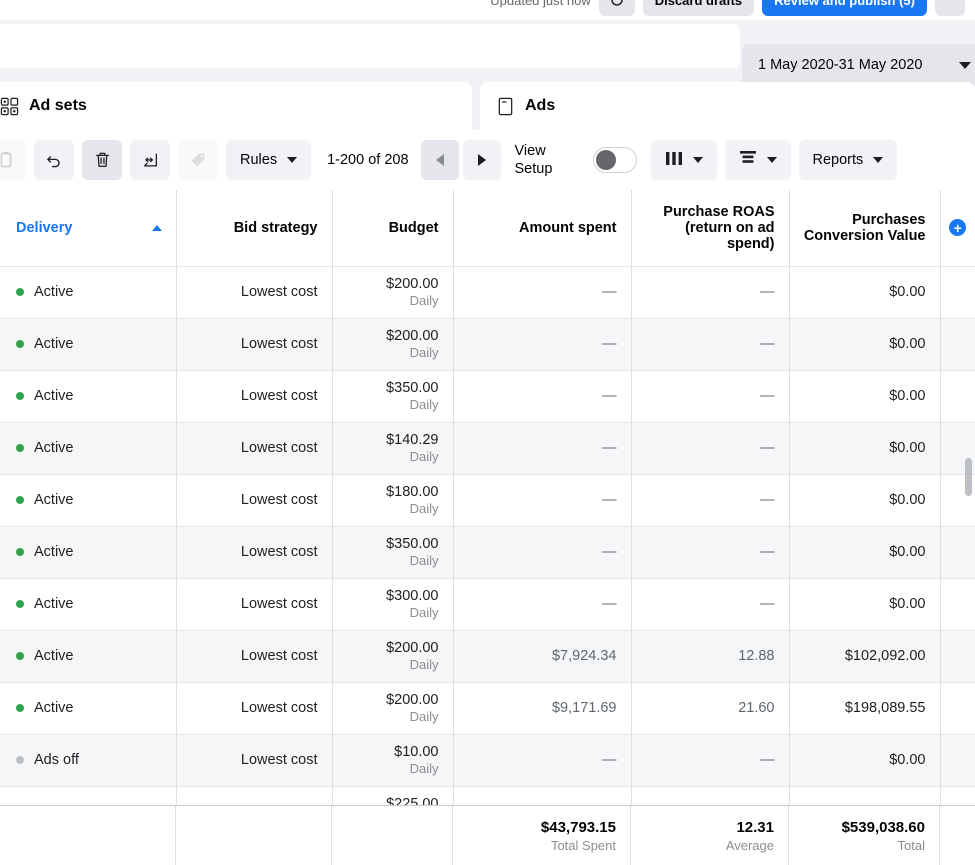  Describe the element at coordinates (88, 228) in the screenshot. I see `column-header-delivery: Delivery` at that location.